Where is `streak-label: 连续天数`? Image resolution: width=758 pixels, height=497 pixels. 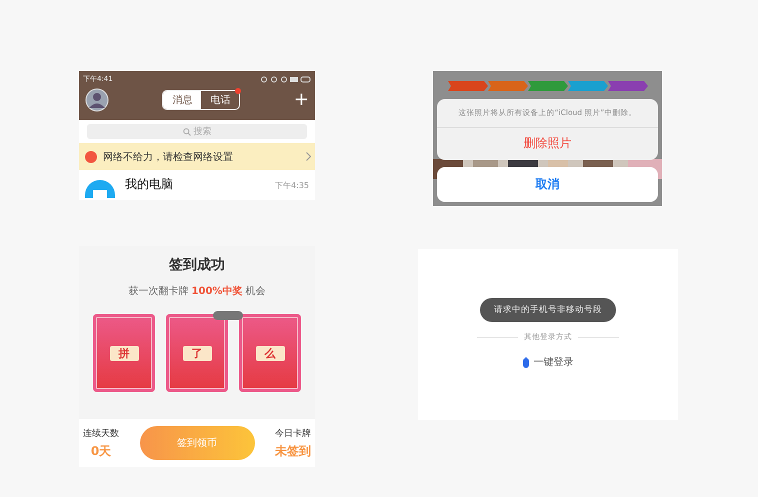
streak-label: 连续天数 is located at coordinates (101, 434).